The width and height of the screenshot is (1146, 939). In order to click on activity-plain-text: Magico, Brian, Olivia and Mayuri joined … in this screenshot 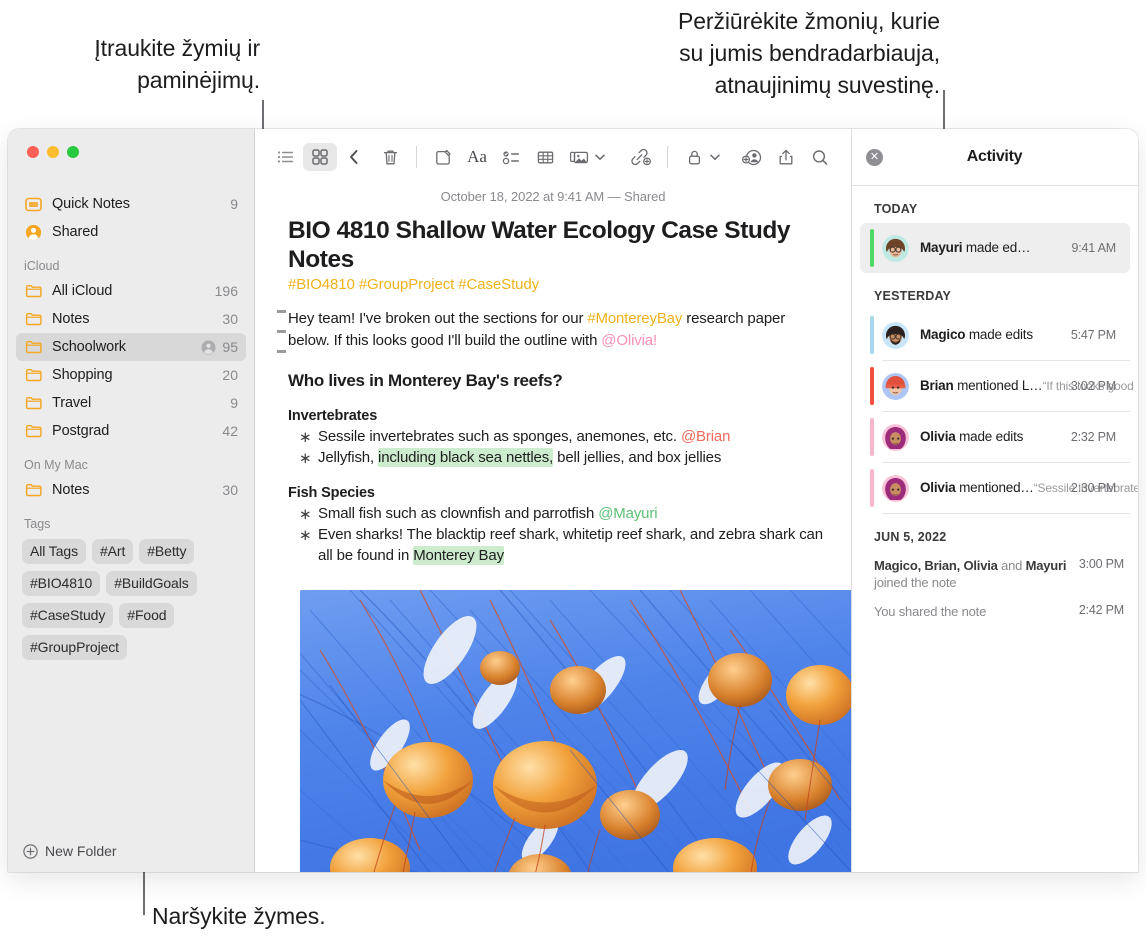, I will do `click(970, 574)`.